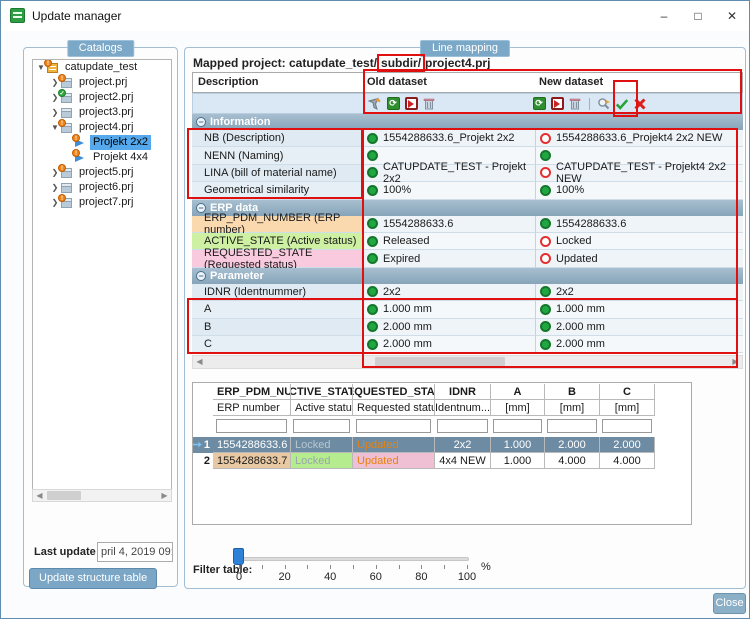  I want to click on column-header: ACTIVE_STATE, so click(322, 392).